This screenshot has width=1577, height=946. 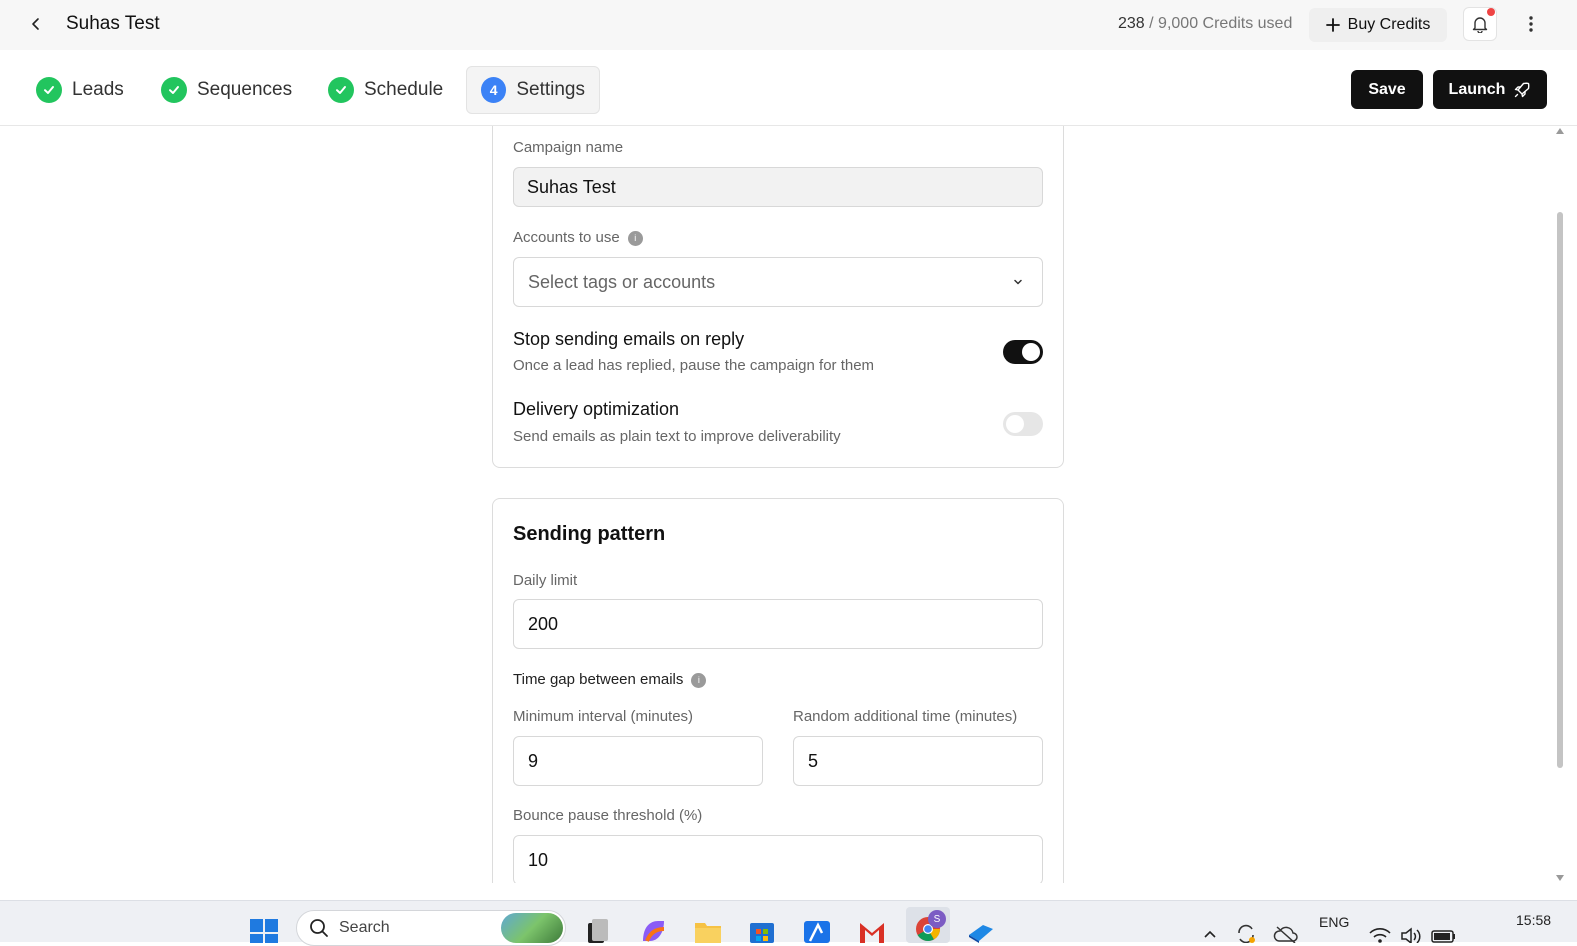 I want to click on sync-icon, so click(x=1246, y=928).